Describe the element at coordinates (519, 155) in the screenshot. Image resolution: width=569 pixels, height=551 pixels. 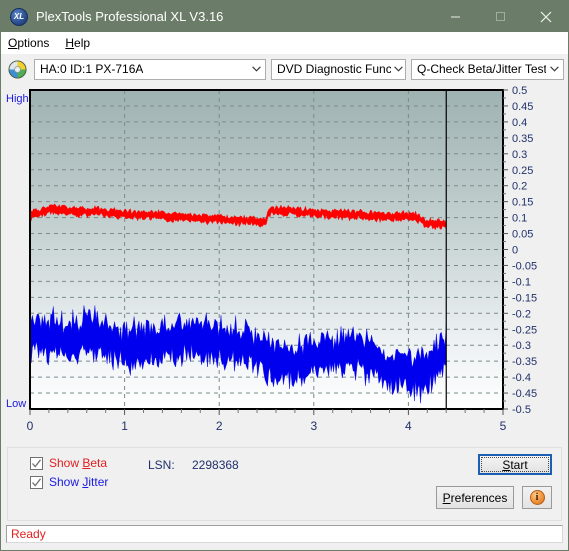
I see `y-tick-label: 0.3` at that location.